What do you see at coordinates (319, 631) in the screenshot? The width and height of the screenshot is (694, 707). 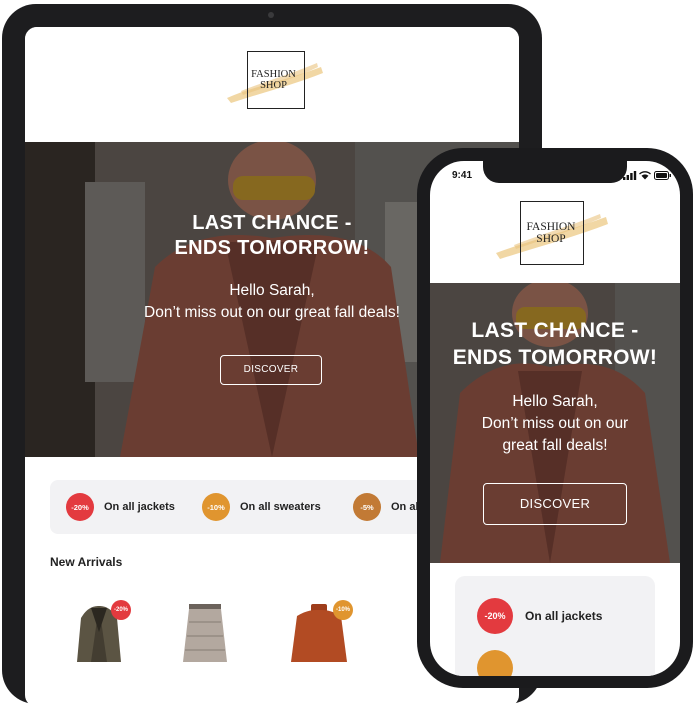 I see `product-sweater: -10%` at bounding box center [319, 631].